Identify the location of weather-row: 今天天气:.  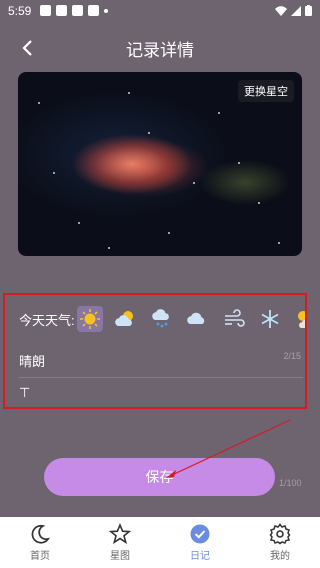
(162, 319).